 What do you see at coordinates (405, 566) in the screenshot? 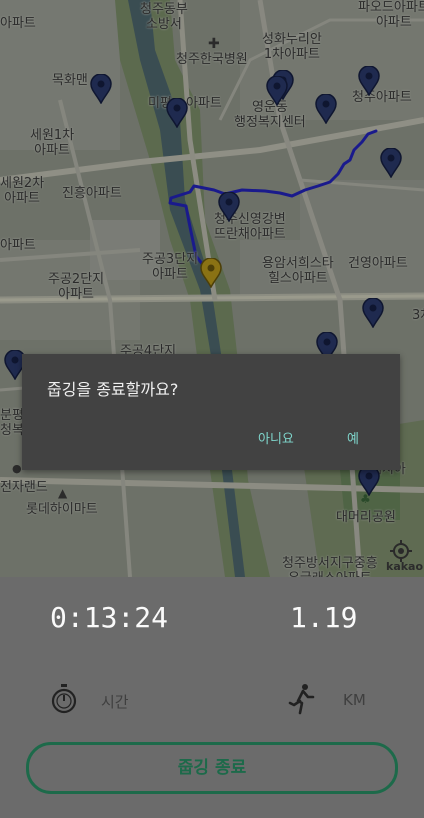
I see `map-provider-logo: kakao` at bounding box center [405, 566].